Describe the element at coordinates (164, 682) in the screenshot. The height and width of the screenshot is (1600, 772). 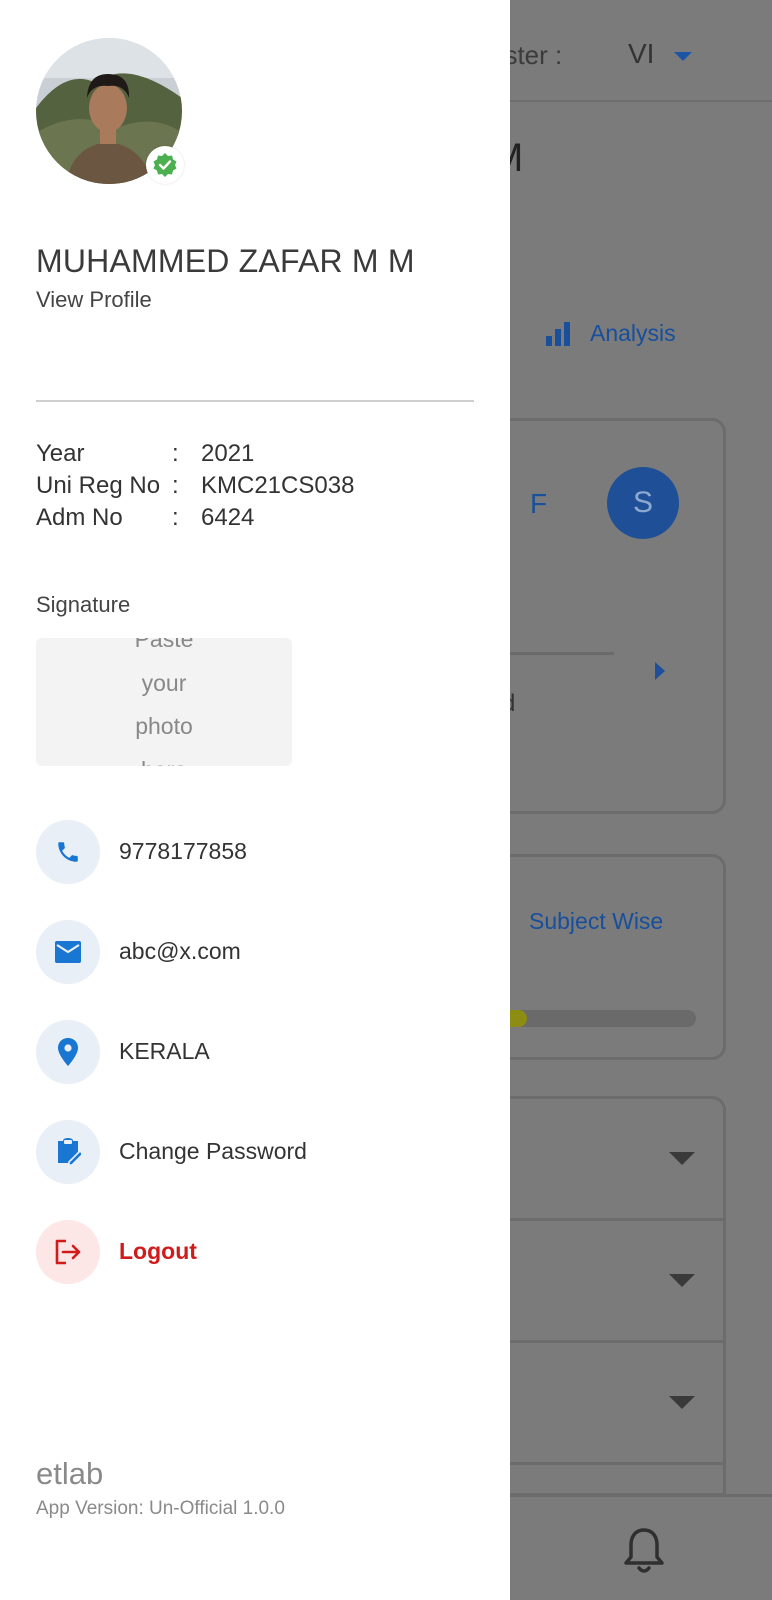
I see `placeholder-line: your` at that location.